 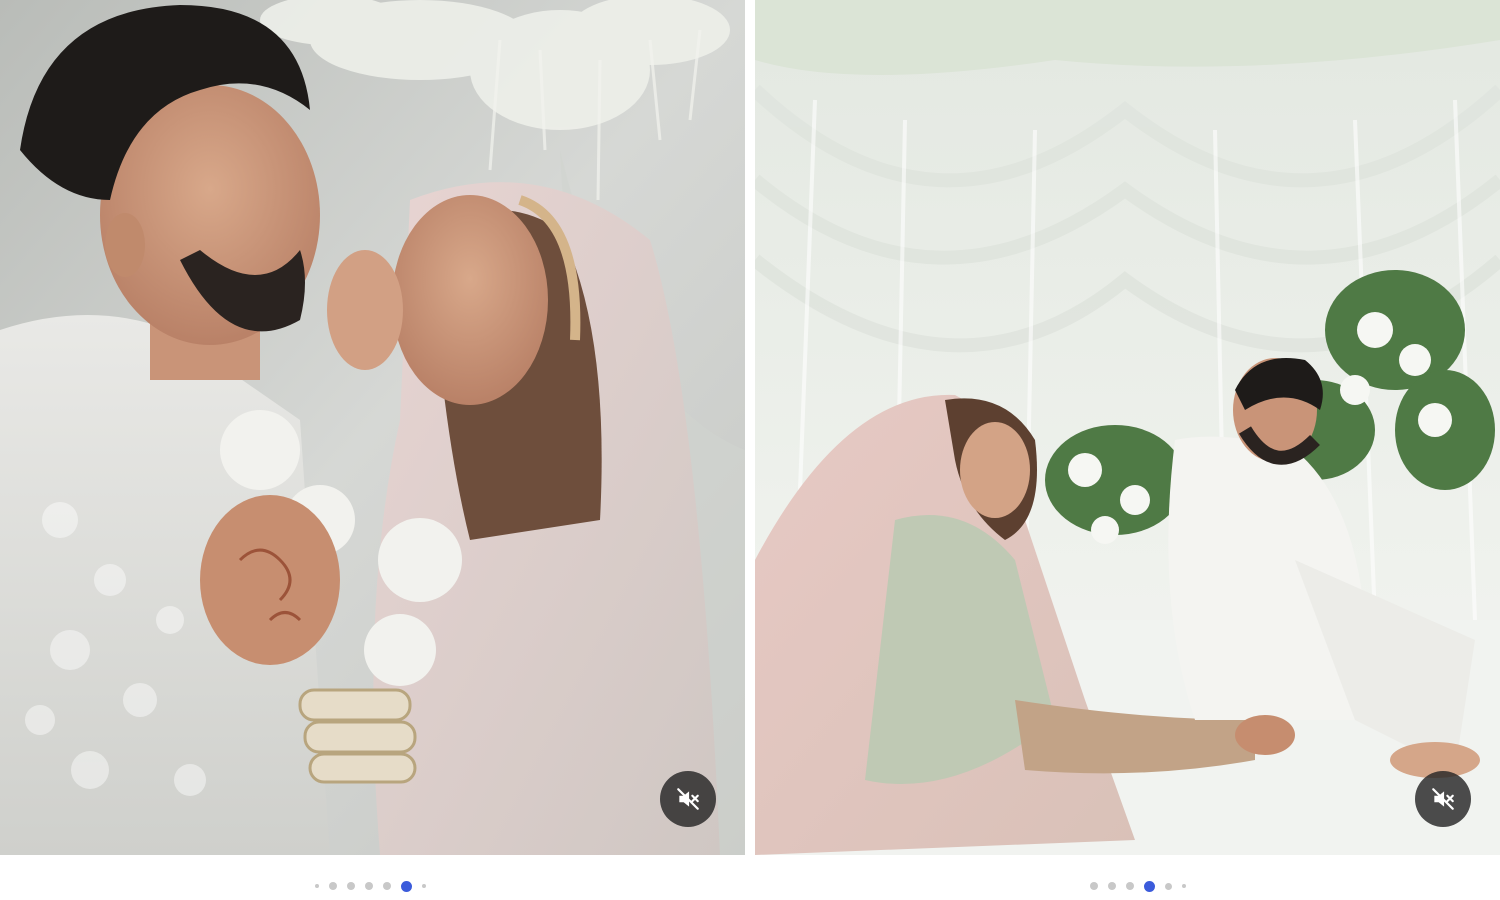 I want to click on post-divider, so click(x=750, y=427).